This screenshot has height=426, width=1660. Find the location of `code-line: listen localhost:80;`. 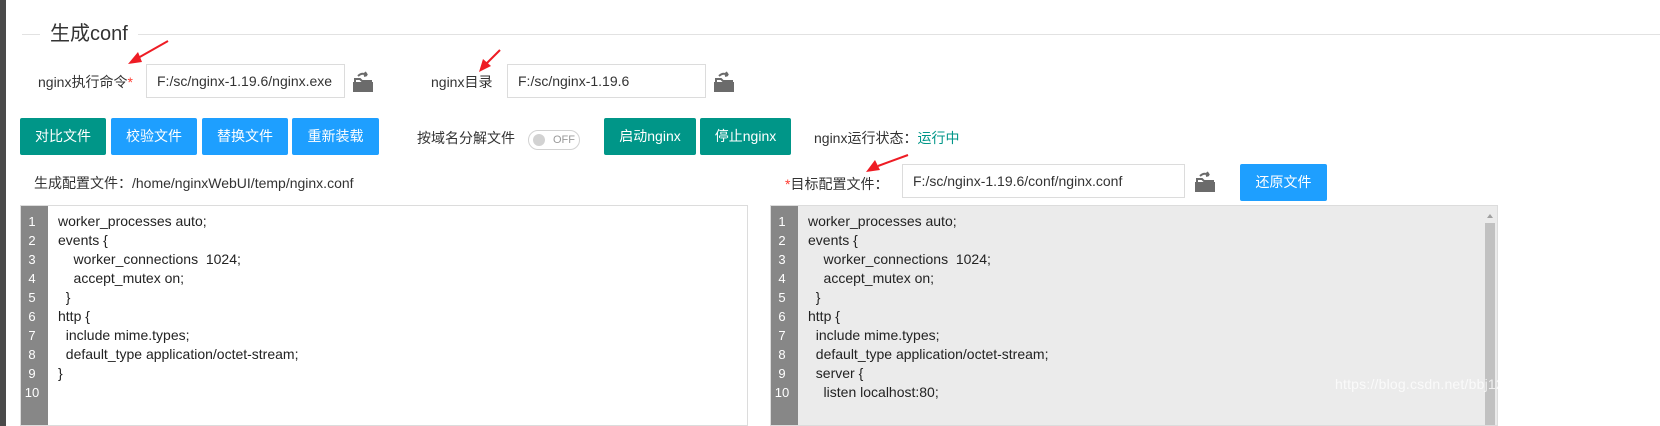

code-line: listen localhost:80; is located at coordinates (873, 392).